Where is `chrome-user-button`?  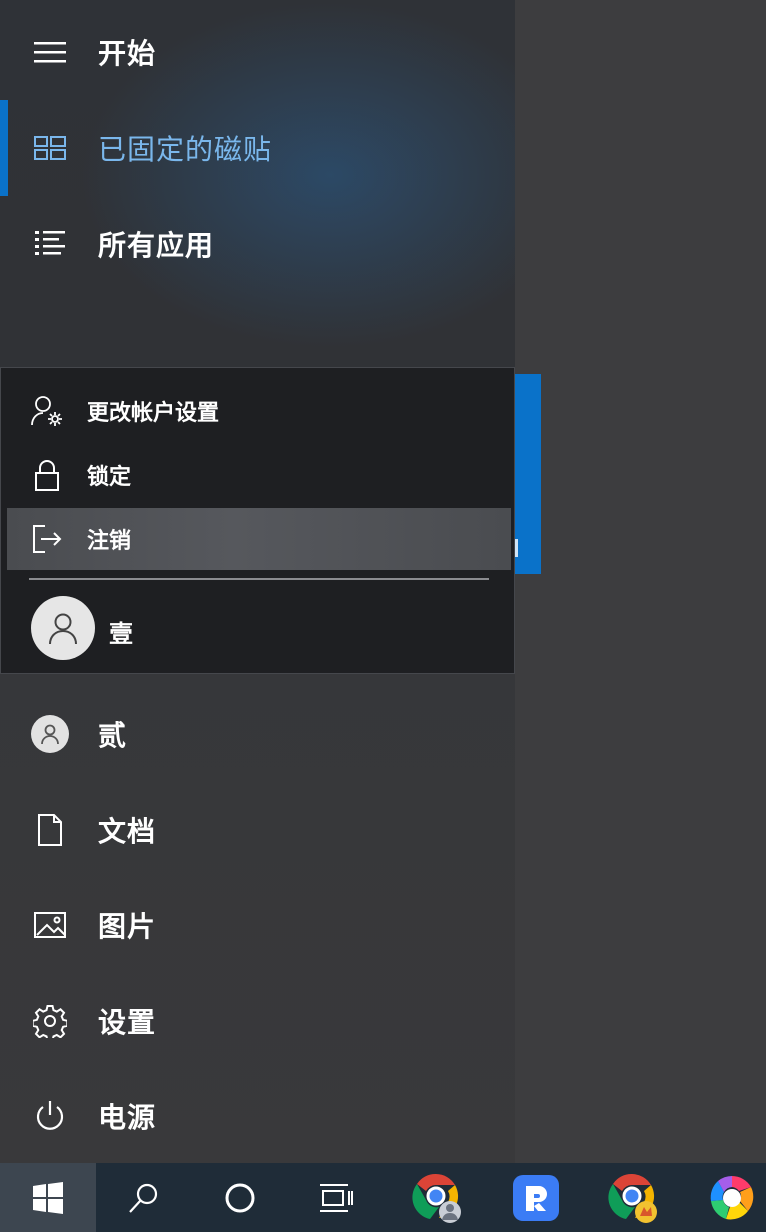 chrome-user-button is located at coordinates (438, 1197).